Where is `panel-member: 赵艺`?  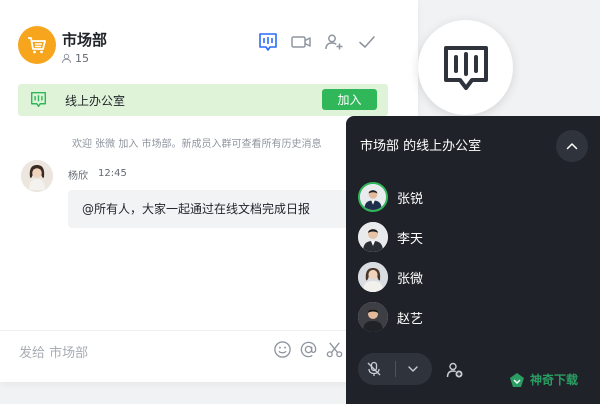 panel-member: 赵艺 is located at coordinates (390, 317).